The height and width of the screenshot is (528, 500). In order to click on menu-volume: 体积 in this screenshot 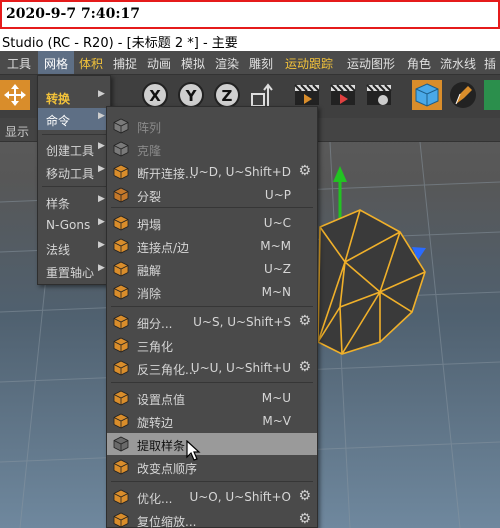, I will do `click(91, 62)`.